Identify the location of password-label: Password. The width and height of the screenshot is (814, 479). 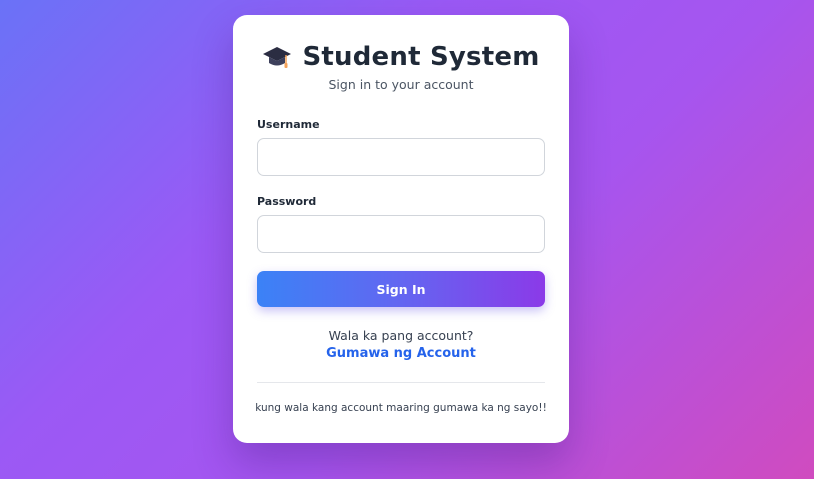
(287, 201).